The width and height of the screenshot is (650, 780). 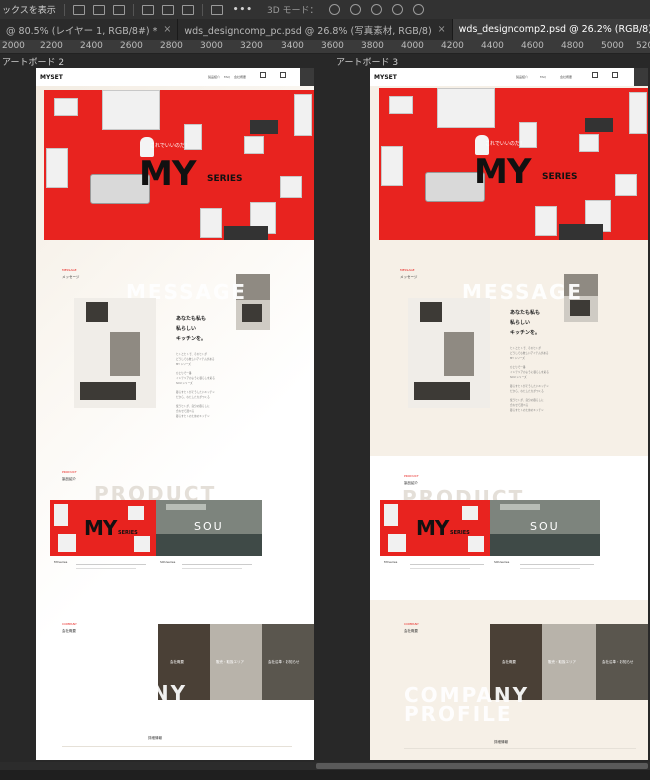 I want to click on product-heading: 製品紹介, so click(x=69, y=479).